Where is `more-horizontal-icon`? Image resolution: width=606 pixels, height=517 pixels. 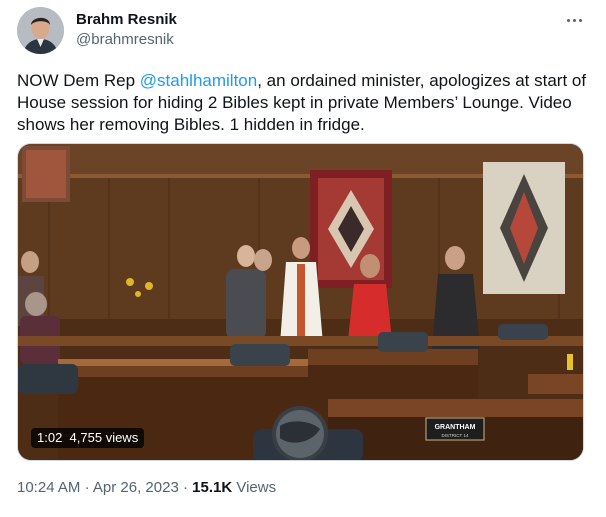 more-horizontal-icon is located at coordinates (574, 20).